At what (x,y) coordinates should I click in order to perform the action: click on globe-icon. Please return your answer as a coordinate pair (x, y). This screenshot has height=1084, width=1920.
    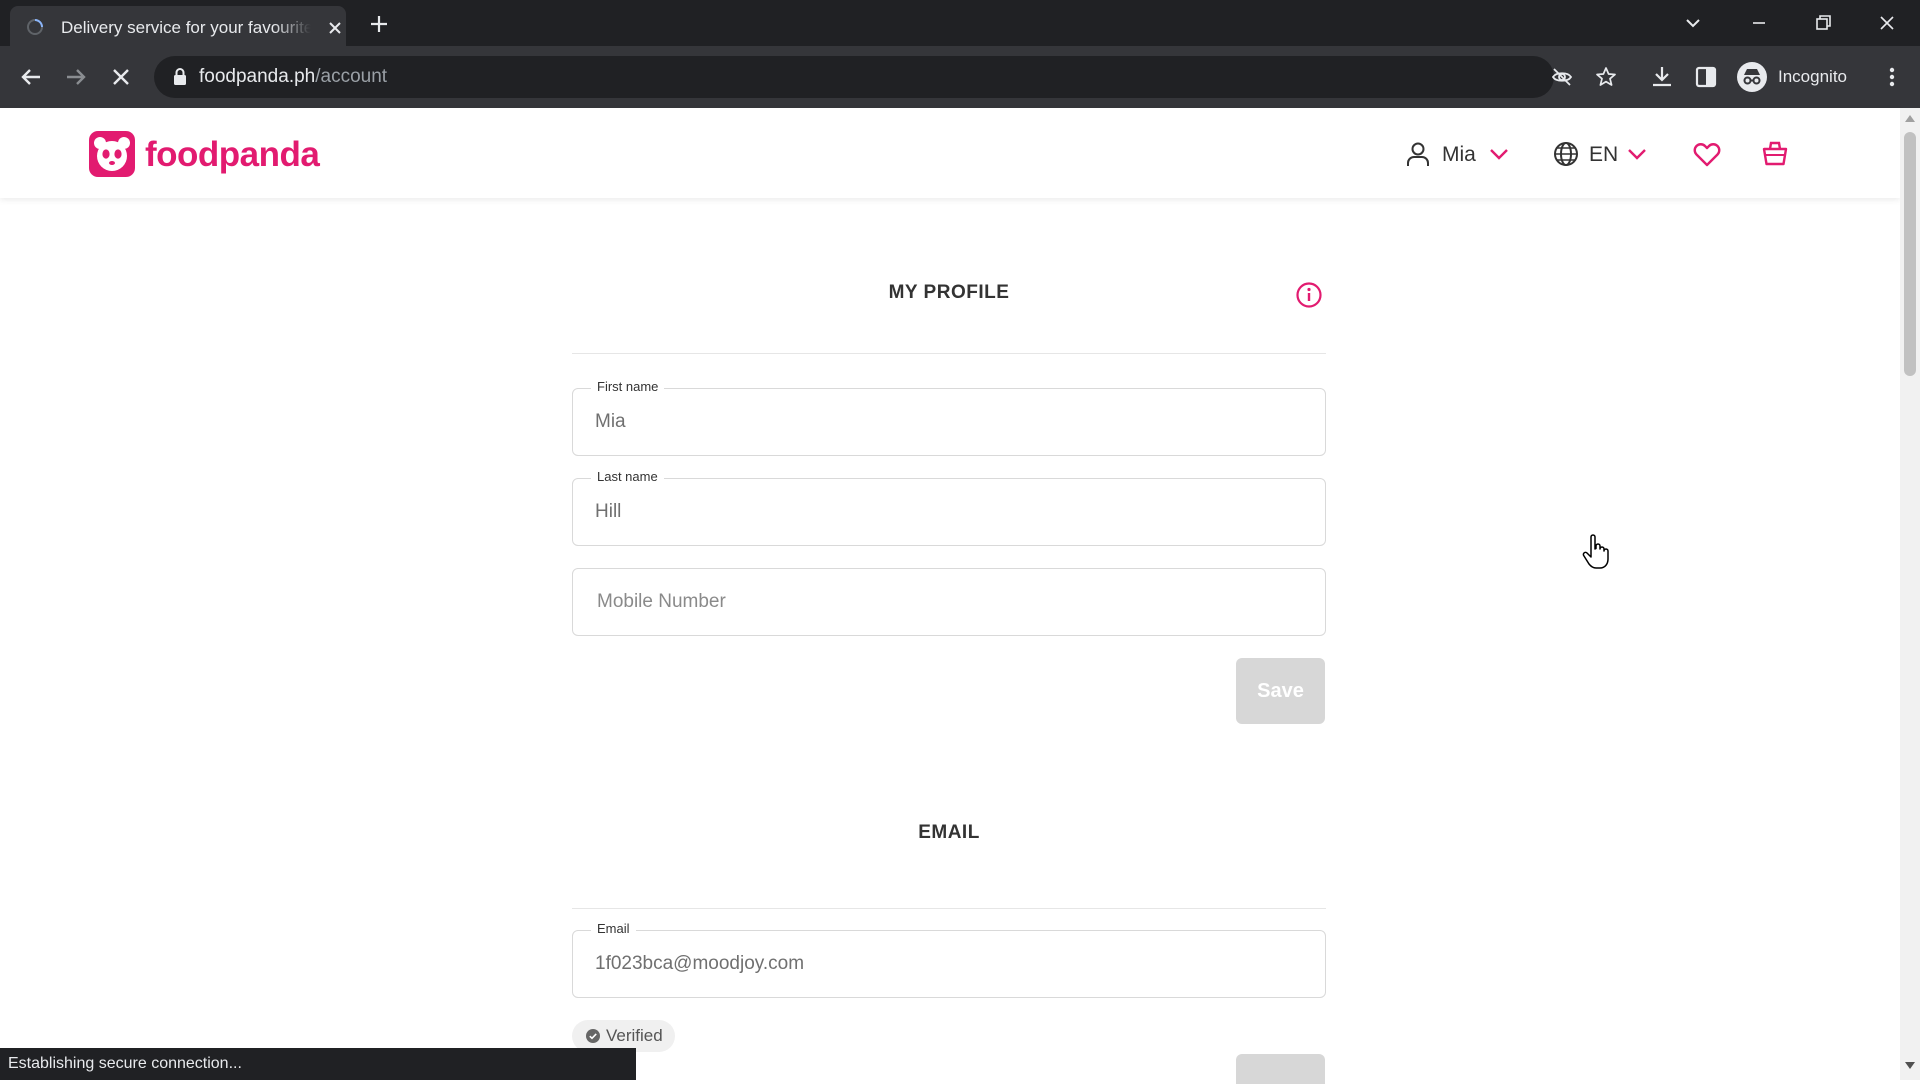
    Looking at the image, I should click on (1566, 154).